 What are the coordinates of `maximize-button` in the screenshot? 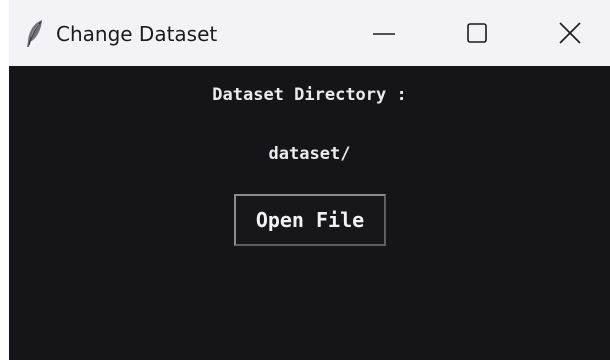 It's located at (477, 33).